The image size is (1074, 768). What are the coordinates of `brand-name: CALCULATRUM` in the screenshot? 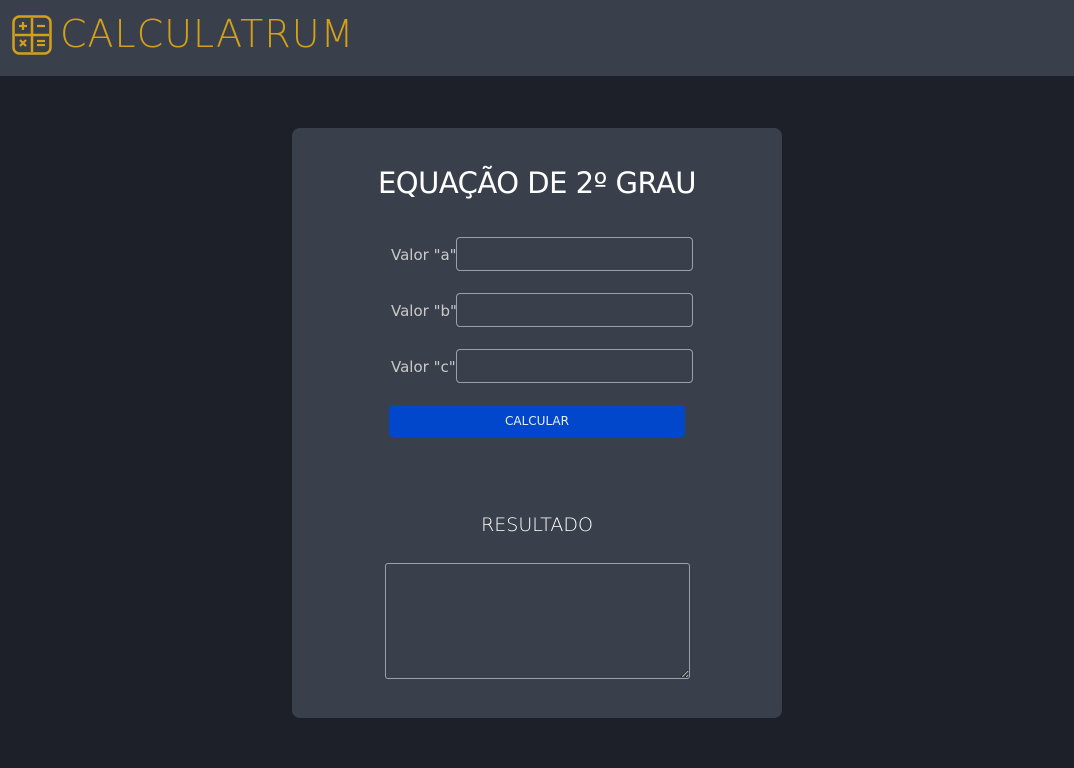 It's located at (207, 34).